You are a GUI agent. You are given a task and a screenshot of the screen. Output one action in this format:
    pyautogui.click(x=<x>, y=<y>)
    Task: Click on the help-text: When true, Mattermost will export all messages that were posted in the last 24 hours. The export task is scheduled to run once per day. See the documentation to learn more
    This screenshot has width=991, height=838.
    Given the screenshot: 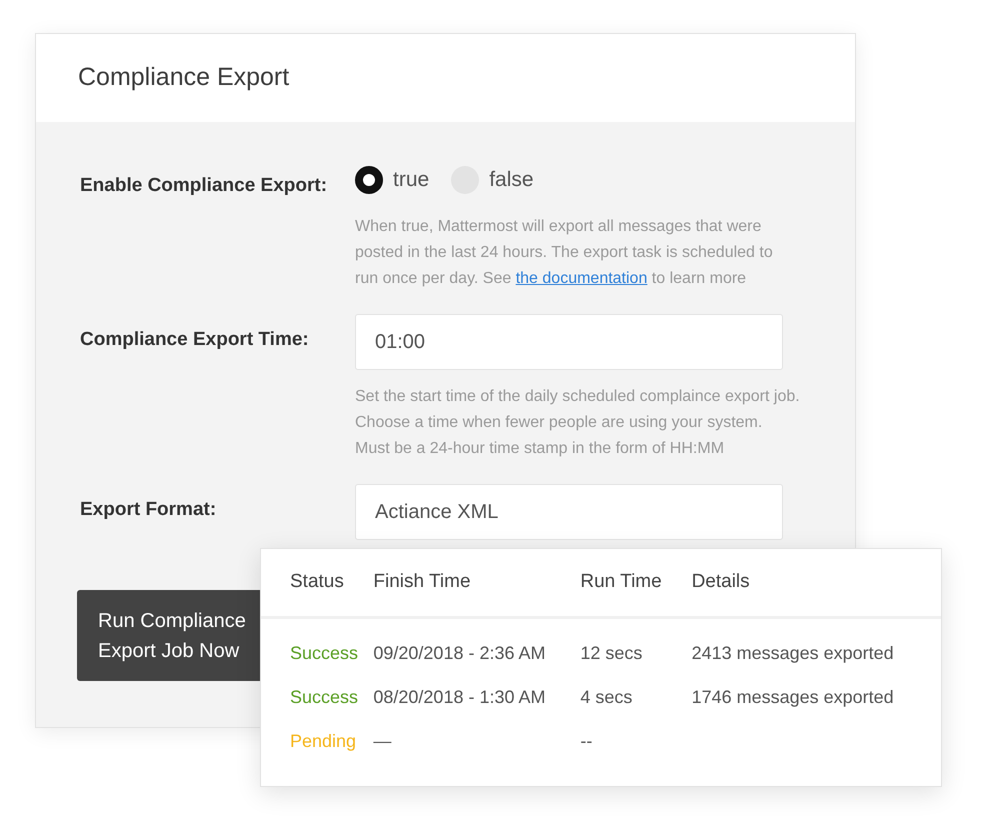 What is the action you would take?
    pyautogui.click(x=564, y=253)
    